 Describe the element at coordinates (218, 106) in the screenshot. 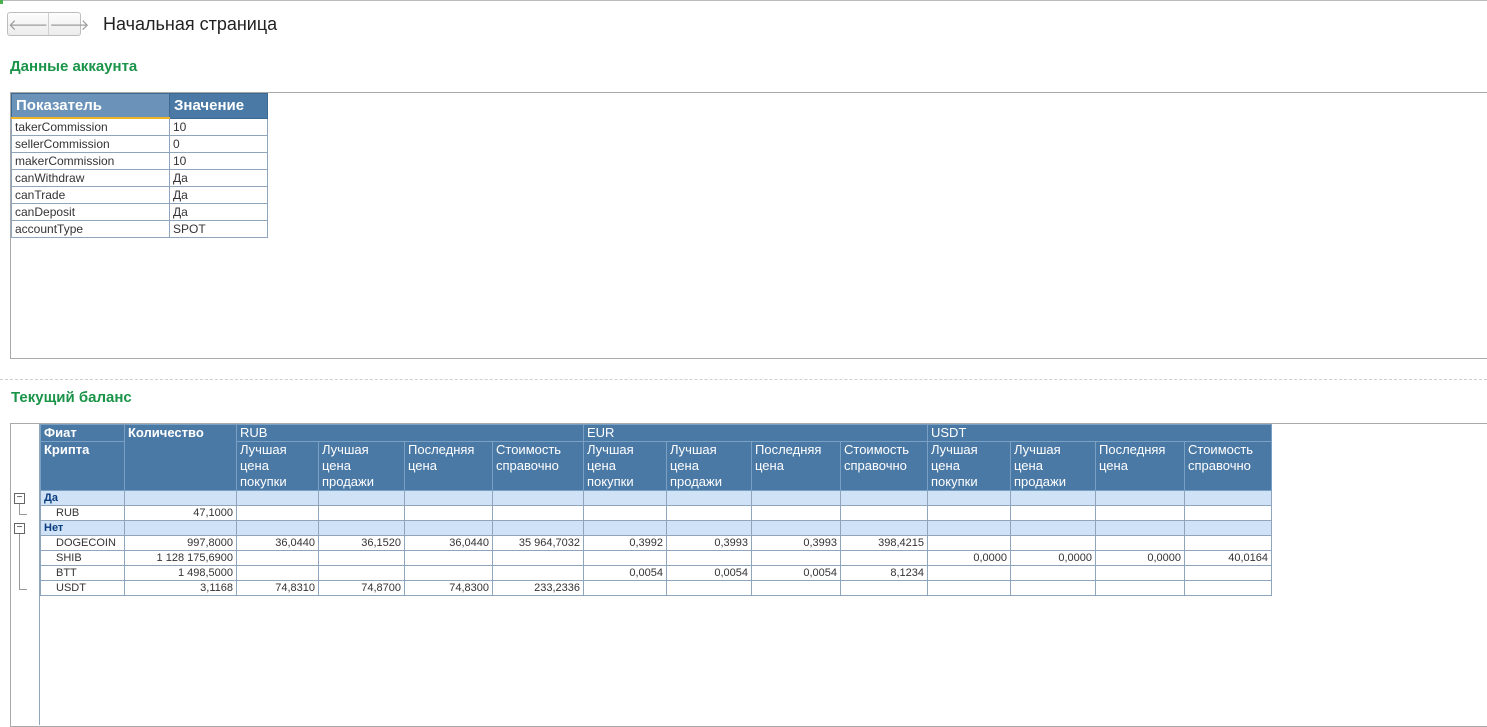

I see `column-header-value: Значение` at that location.